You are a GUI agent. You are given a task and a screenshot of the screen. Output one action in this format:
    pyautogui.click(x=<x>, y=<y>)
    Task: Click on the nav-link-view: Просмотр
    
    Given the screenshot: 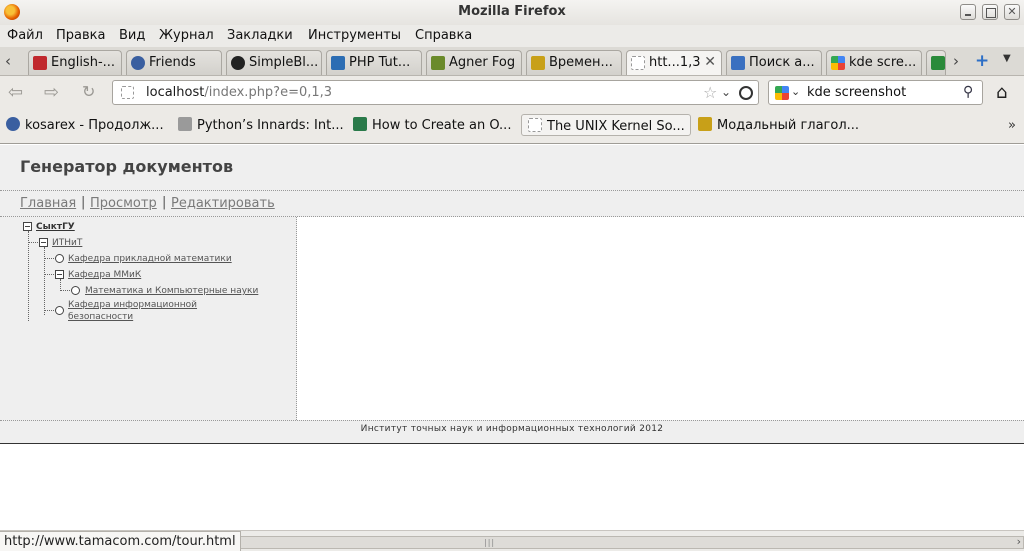 What is the action you would take?
    pyautogui.click(x=123, y=203)
    